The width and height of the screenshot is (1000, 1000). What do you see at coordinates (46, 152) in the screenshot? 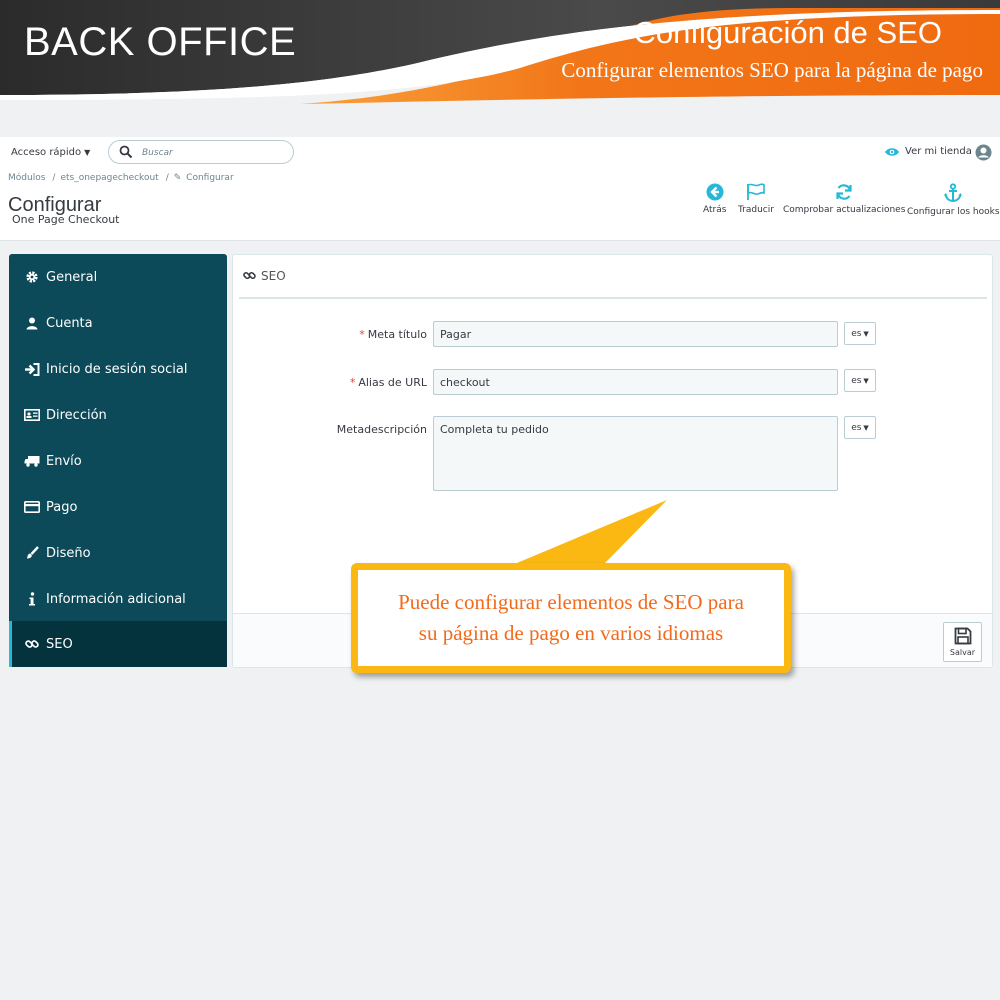
I see `quick-access-label: Acceso rápido` at bounding box center [46, 152].